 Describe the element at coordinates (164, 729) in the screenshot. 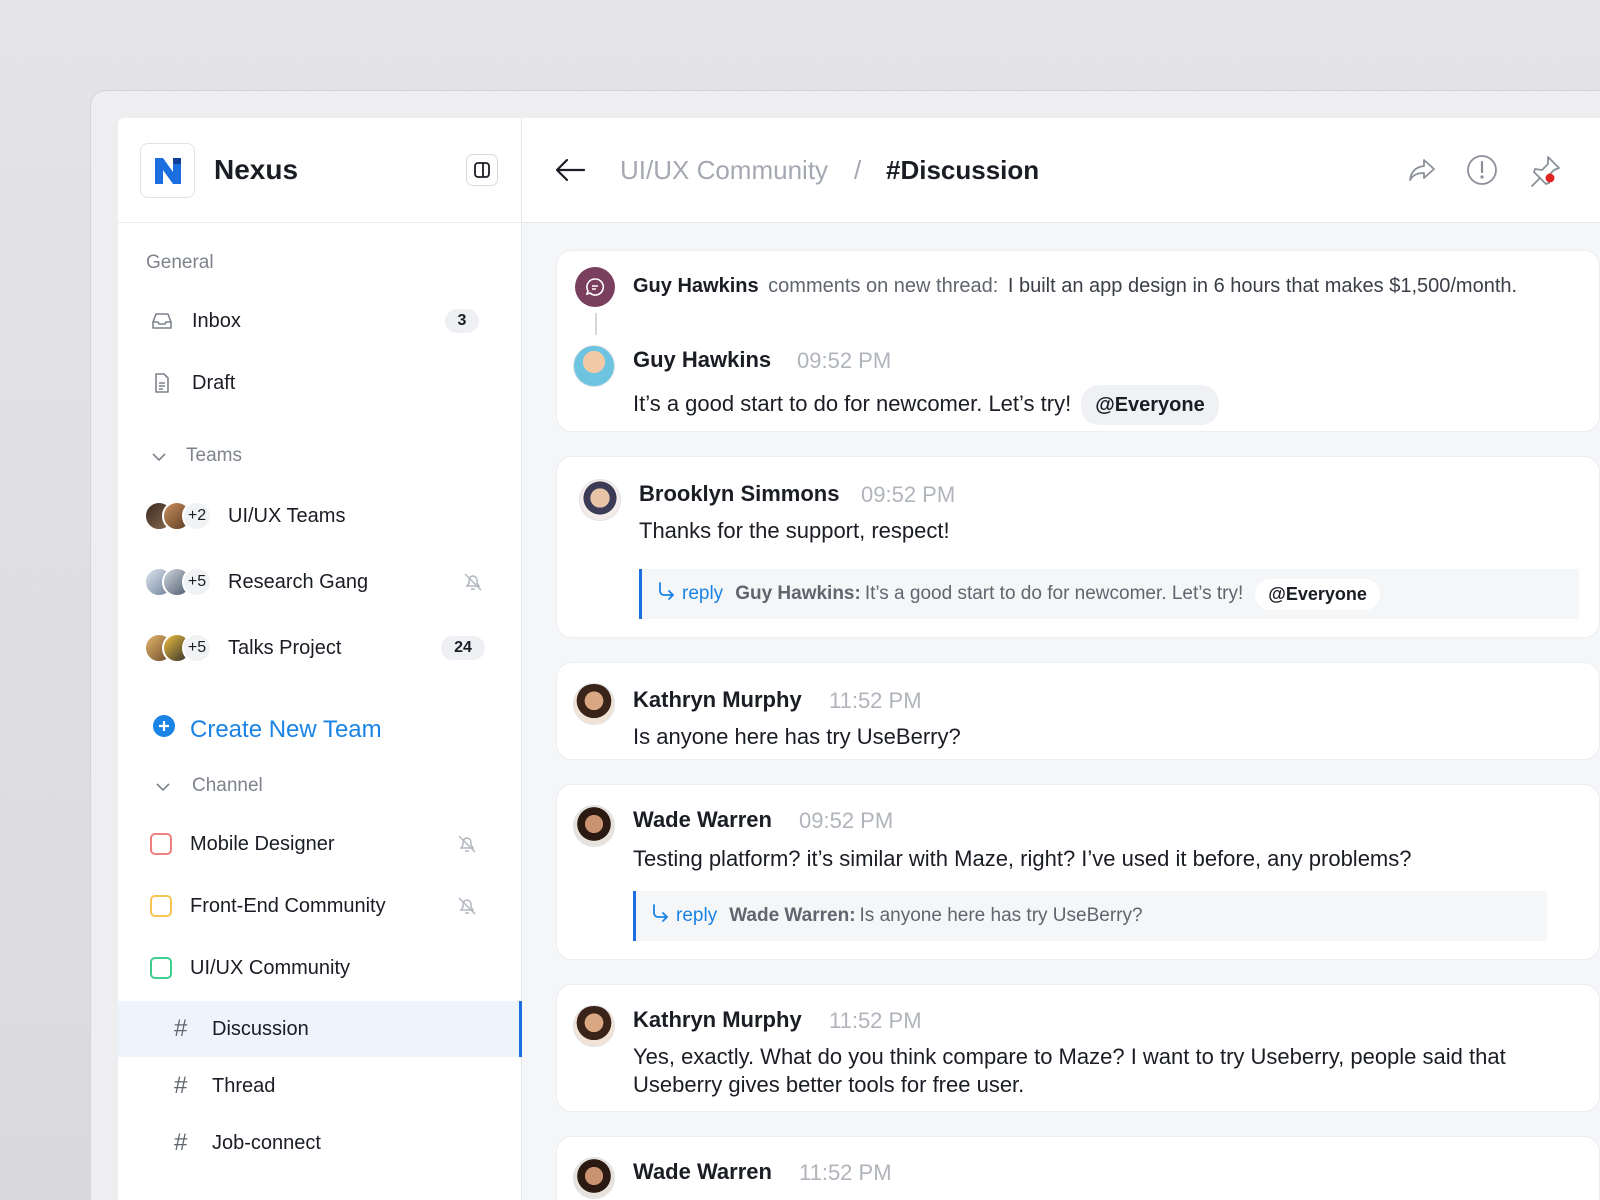

I see `plus-circle-icon` at that location.